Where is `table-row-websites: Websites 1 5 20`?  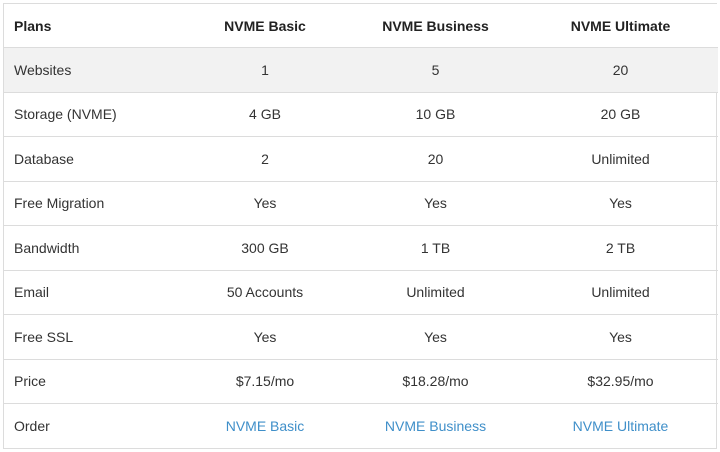
table-row-websites: Websites 1 5 20 is located at coordinates (361, 70).